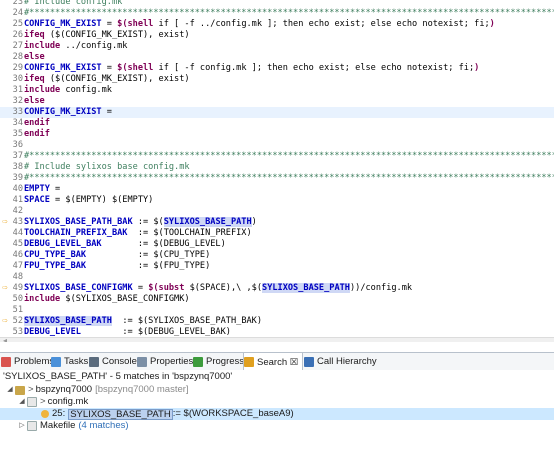 The image size is (554, 456). I want to click on code-line: 45 DEBUG_LEVEL_BAK := $(DEBUG_LEVEL), so click(277, 244).